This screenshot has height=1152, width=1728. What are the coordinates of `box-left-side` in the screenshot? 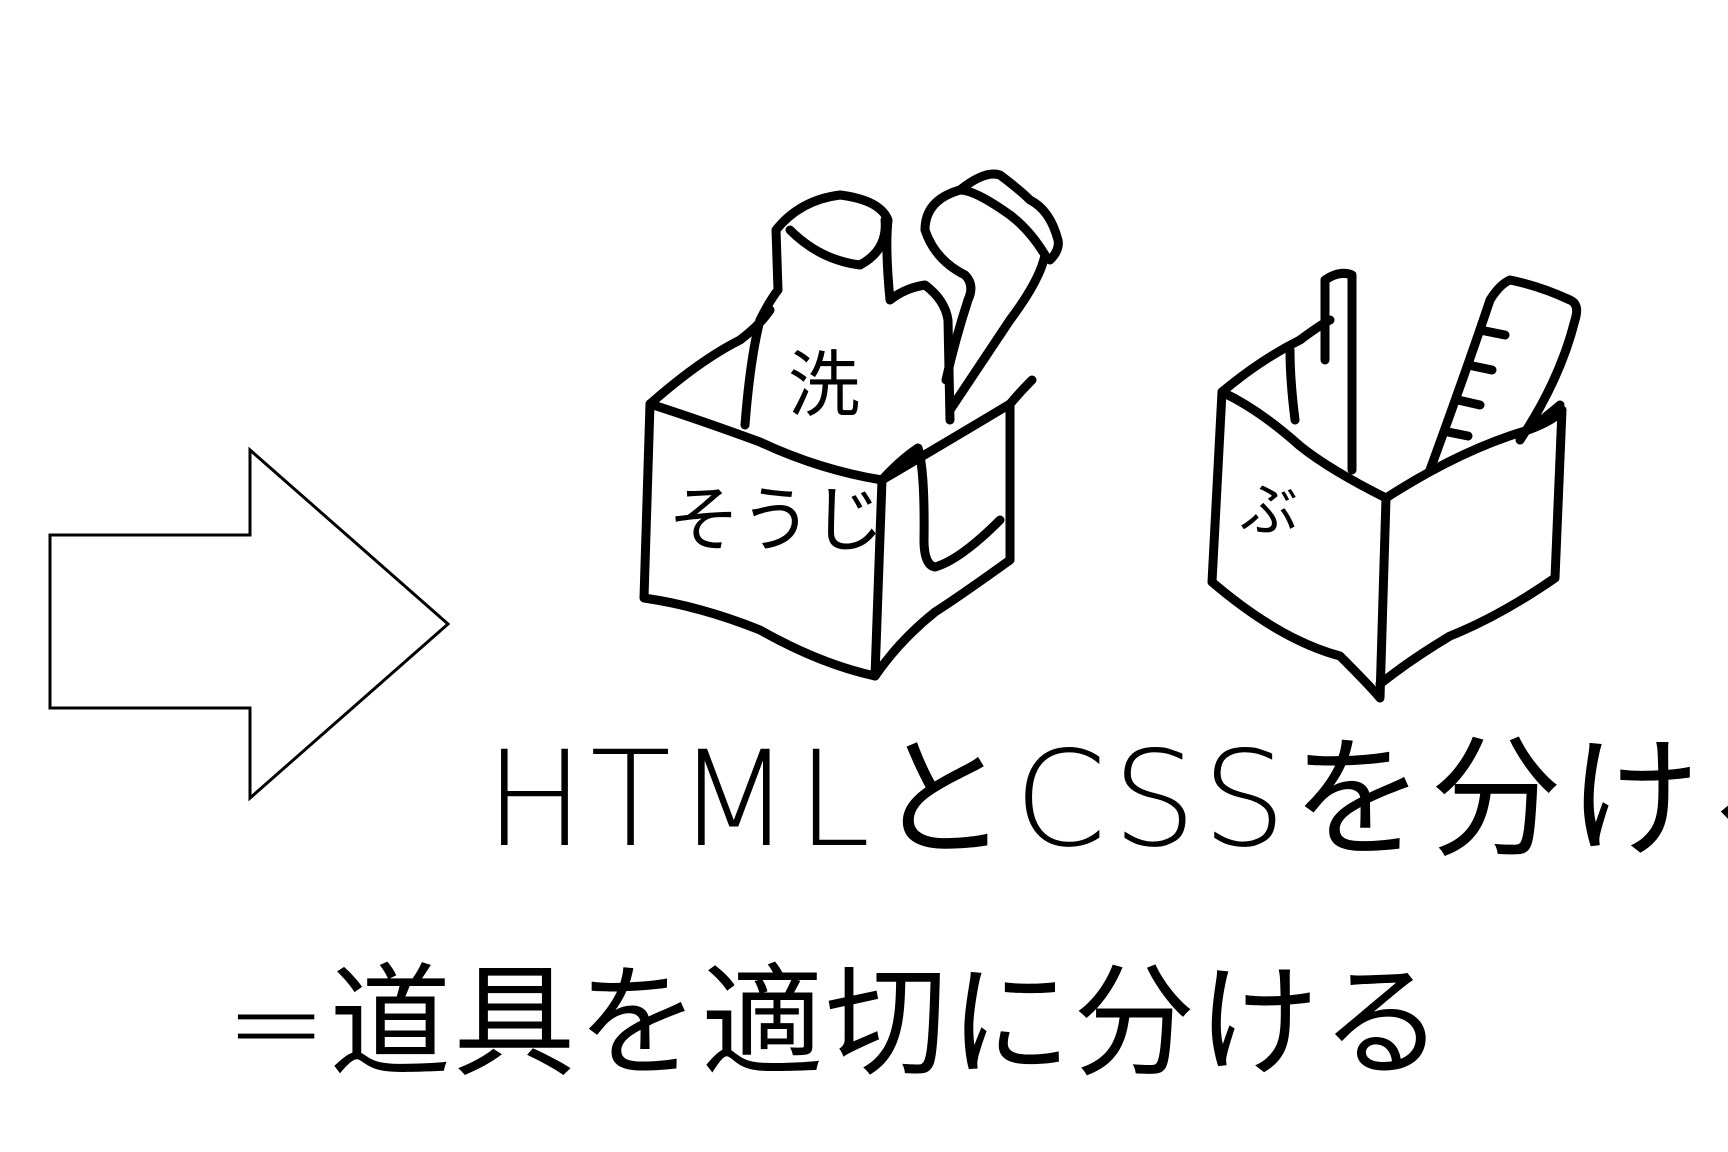 It's located at (942, 540).